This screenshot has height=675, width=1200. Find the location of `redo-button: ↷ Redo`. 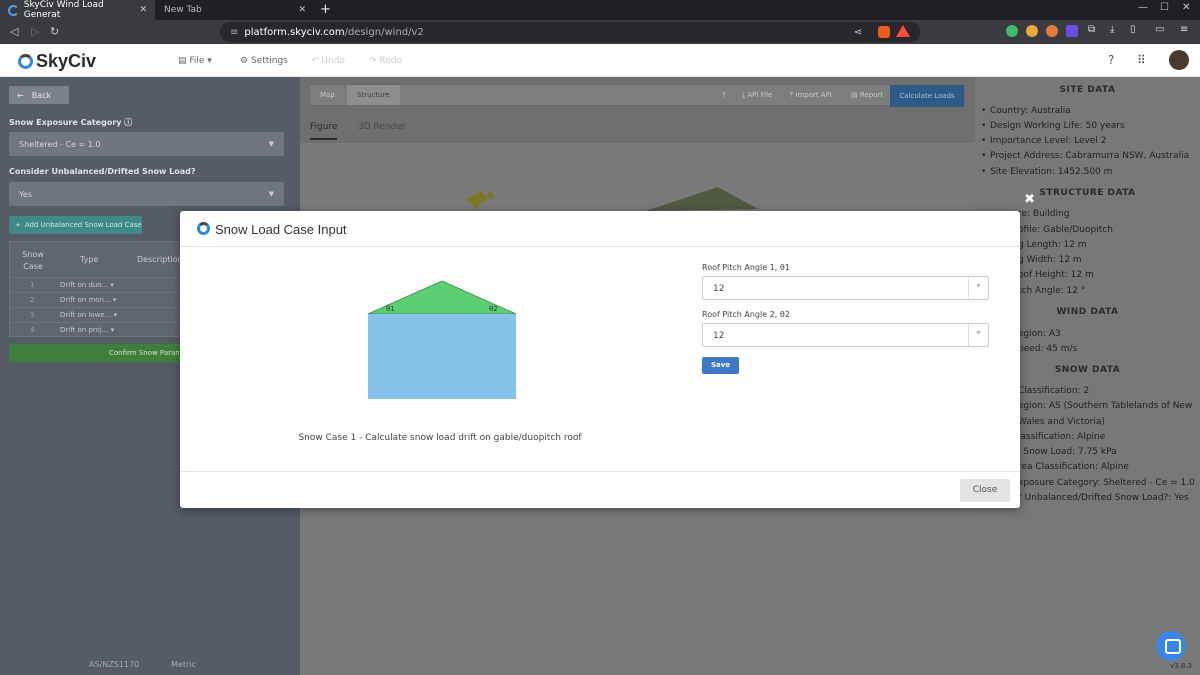

redo-button: ↷ Redo is located at coordinates (385, 61).